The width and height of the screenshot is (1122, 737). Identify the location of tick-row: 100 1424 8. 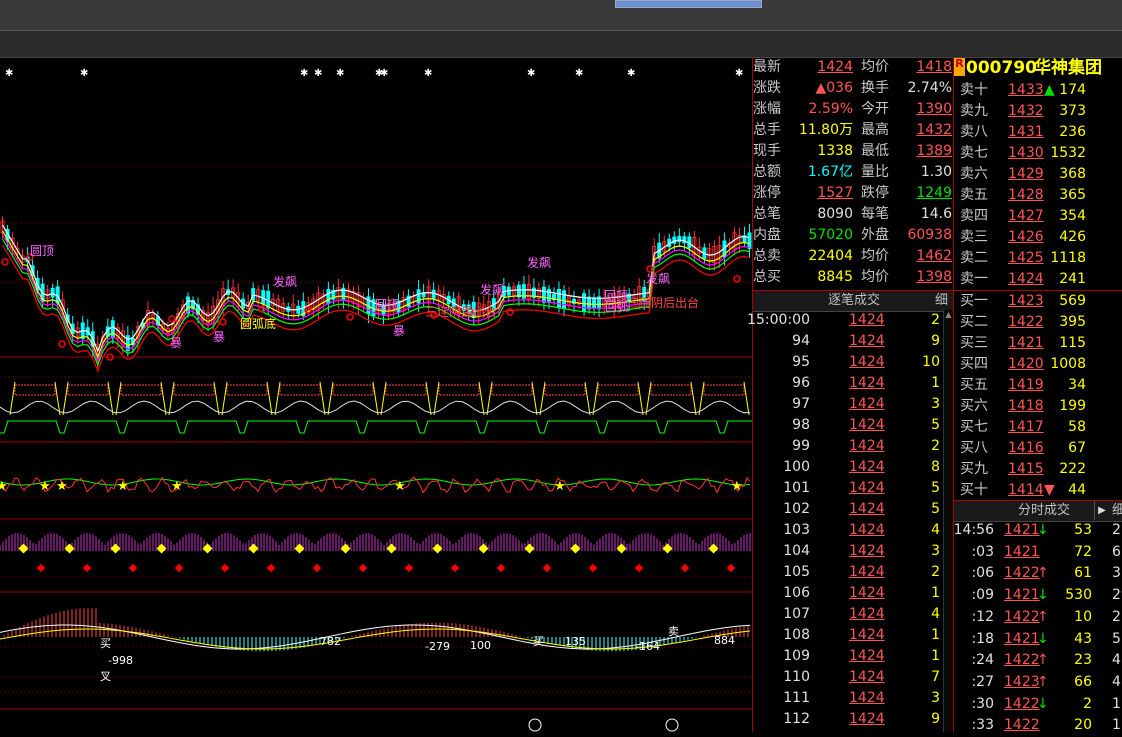
(849, 467).